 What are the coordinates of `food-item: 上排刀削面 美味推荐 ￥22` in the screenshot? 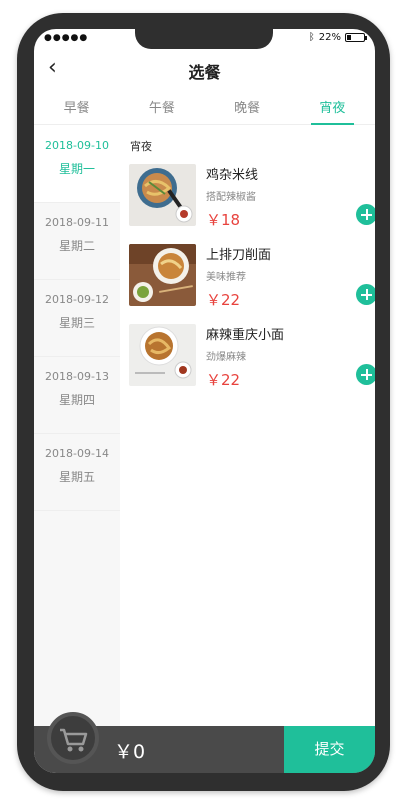 It's located at (252, 276).